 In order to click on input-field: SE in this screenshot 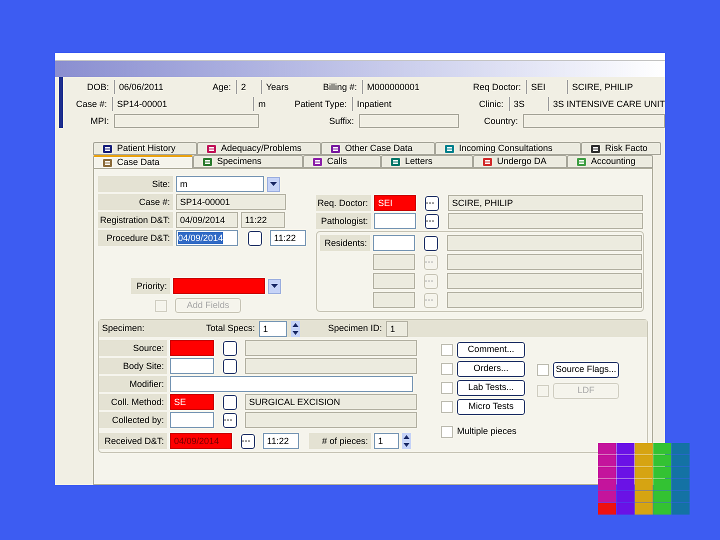, I will do `click(192, 402)`.